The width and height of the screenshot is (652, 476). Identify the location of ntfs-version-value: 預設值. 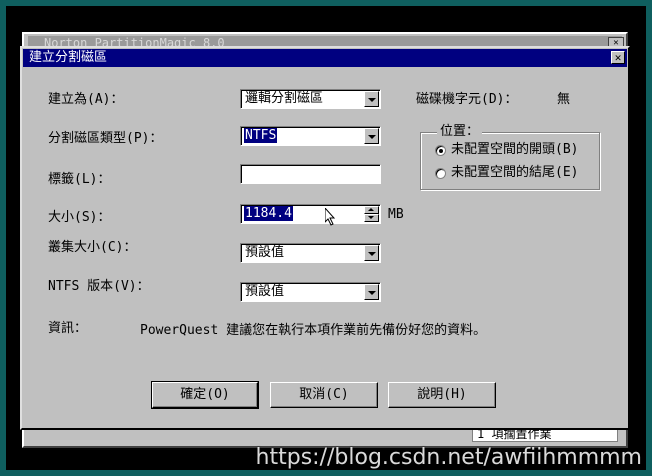
(265, 291).